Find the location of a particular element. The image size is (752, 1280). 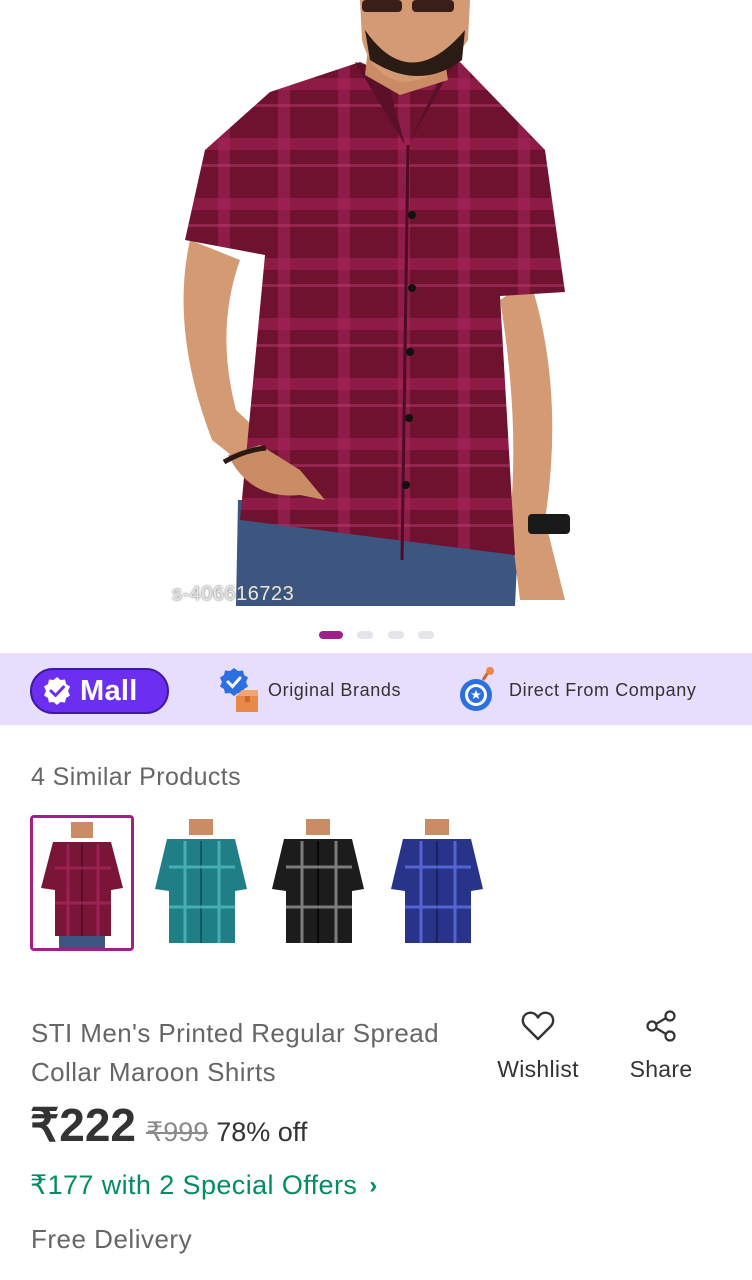

special-offers-label: ₹177 with 2 Special Offers is located at coordinates (194, 1185).